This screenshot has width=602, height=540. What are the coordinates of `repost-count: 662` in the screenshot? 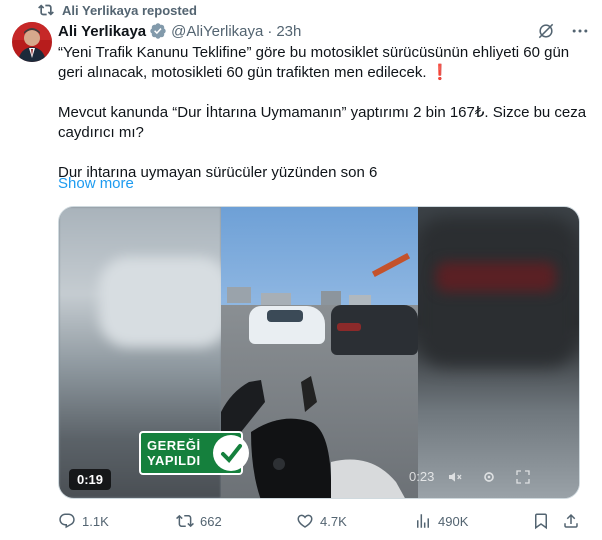 It's located at (211, 521).